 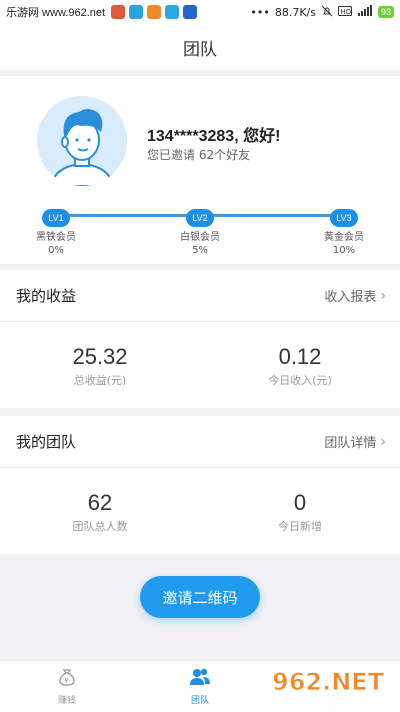 What do you see at coordinates (56, 231) in the screenshot?
I see `level-item-lv1: LV1 黑铁会员 0%` at bounding box center [56, 231].